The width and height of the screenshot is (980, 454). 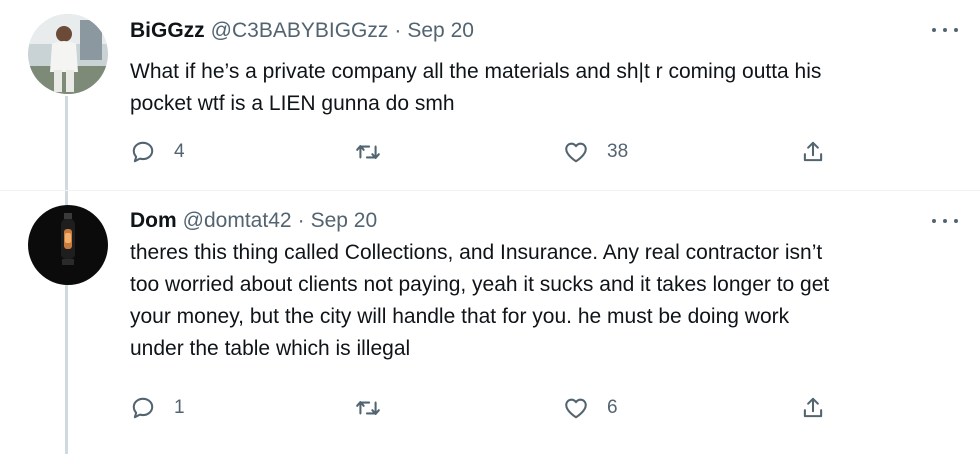 I want to click on user-handle: @C3BABYBIGGzz, so click(x=300, y=31).